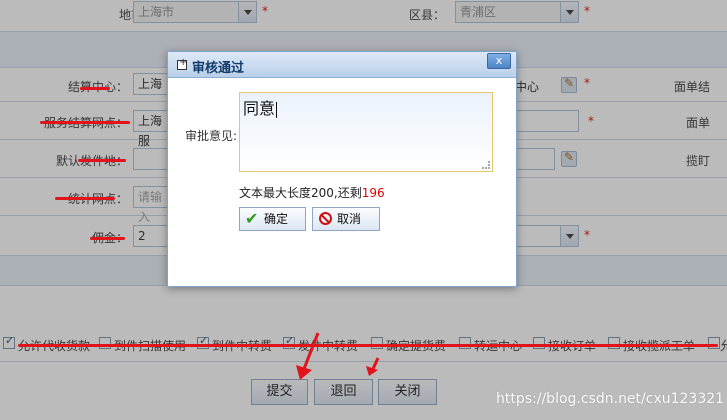 Image resolution: width=727 pixels, height=420 pixels. I want to click on cancel-button: 取消, so click(346, 219).